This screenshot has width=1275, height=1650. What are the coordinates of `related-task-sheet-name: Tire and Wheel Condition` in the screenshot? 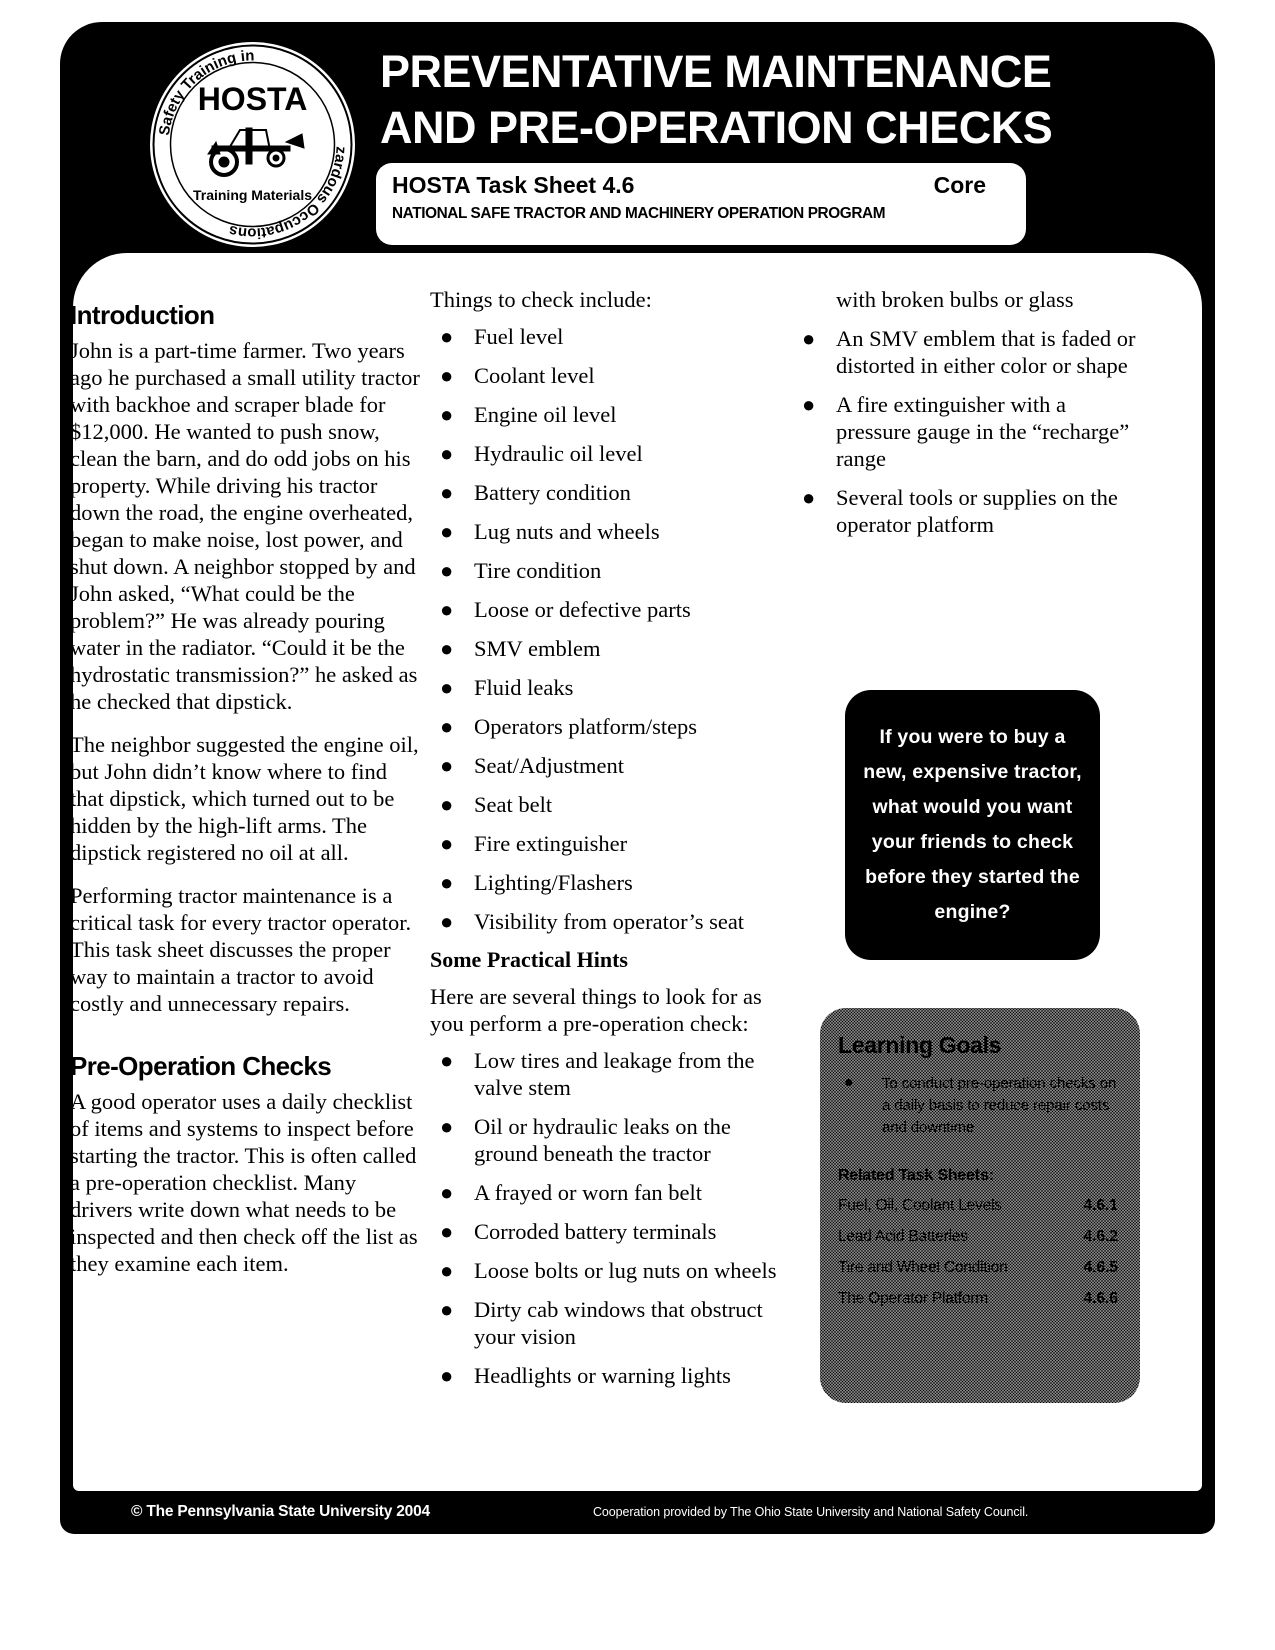 It's located at (923, 1267).